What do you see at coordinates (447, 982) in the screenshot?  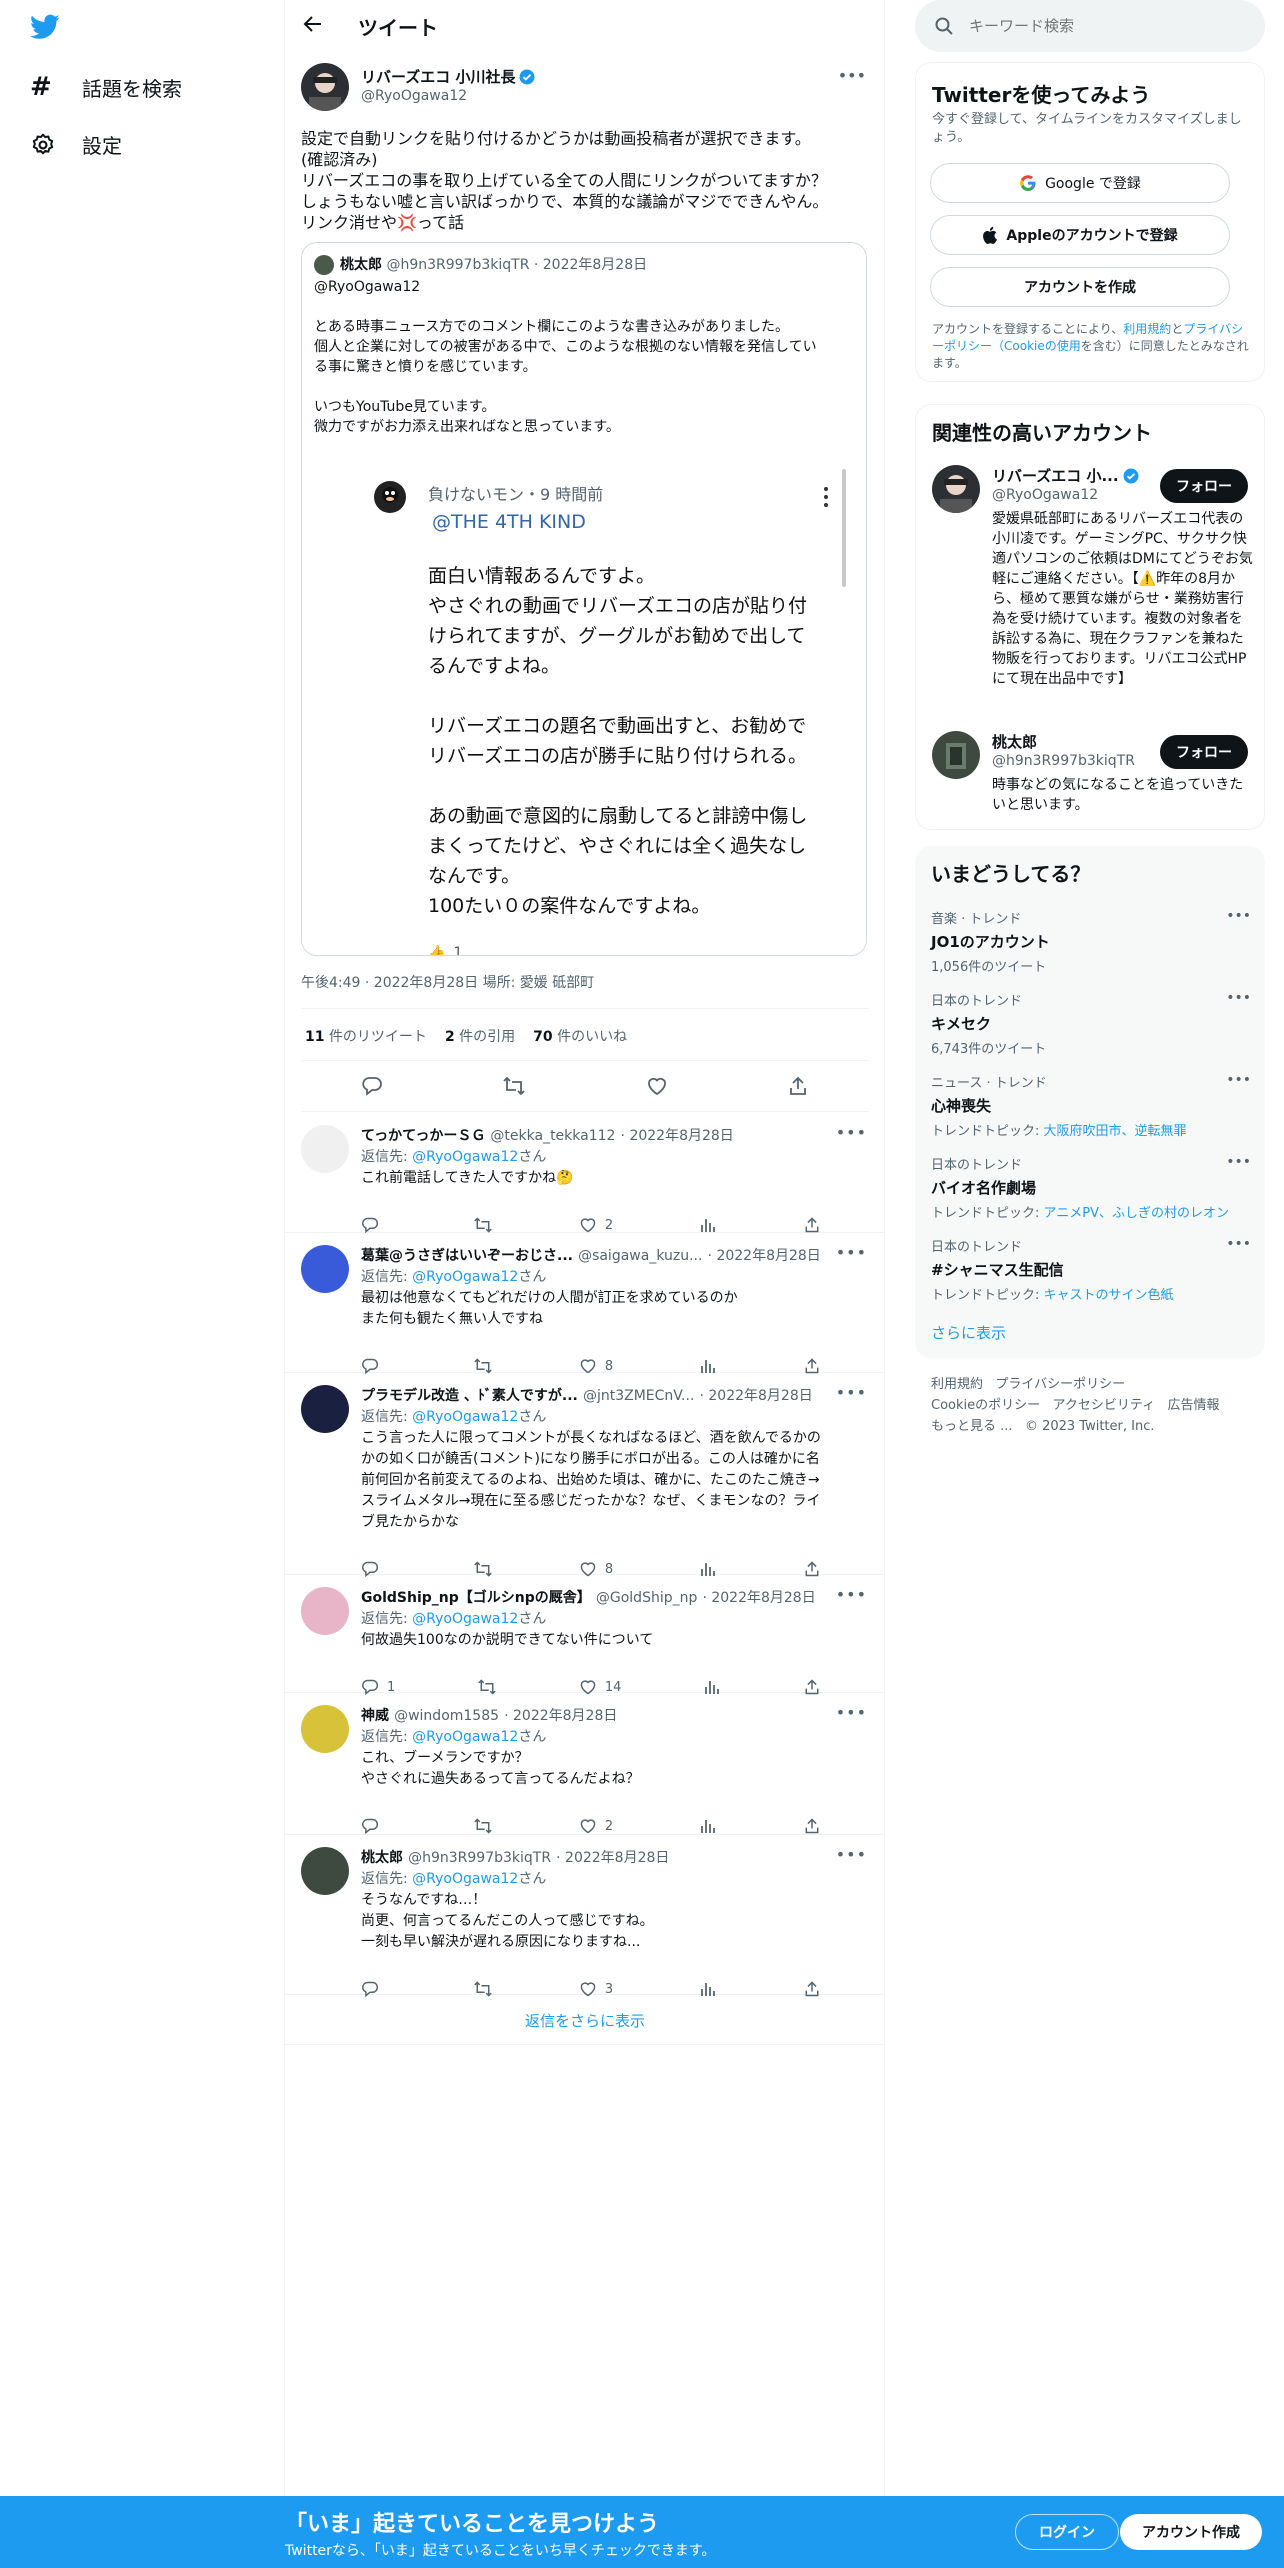 I see `tweet-timestamp: 午後4:49 · 2022年8月28日 場所: 愛媛 砥部町` at bounding box center [447, 982].